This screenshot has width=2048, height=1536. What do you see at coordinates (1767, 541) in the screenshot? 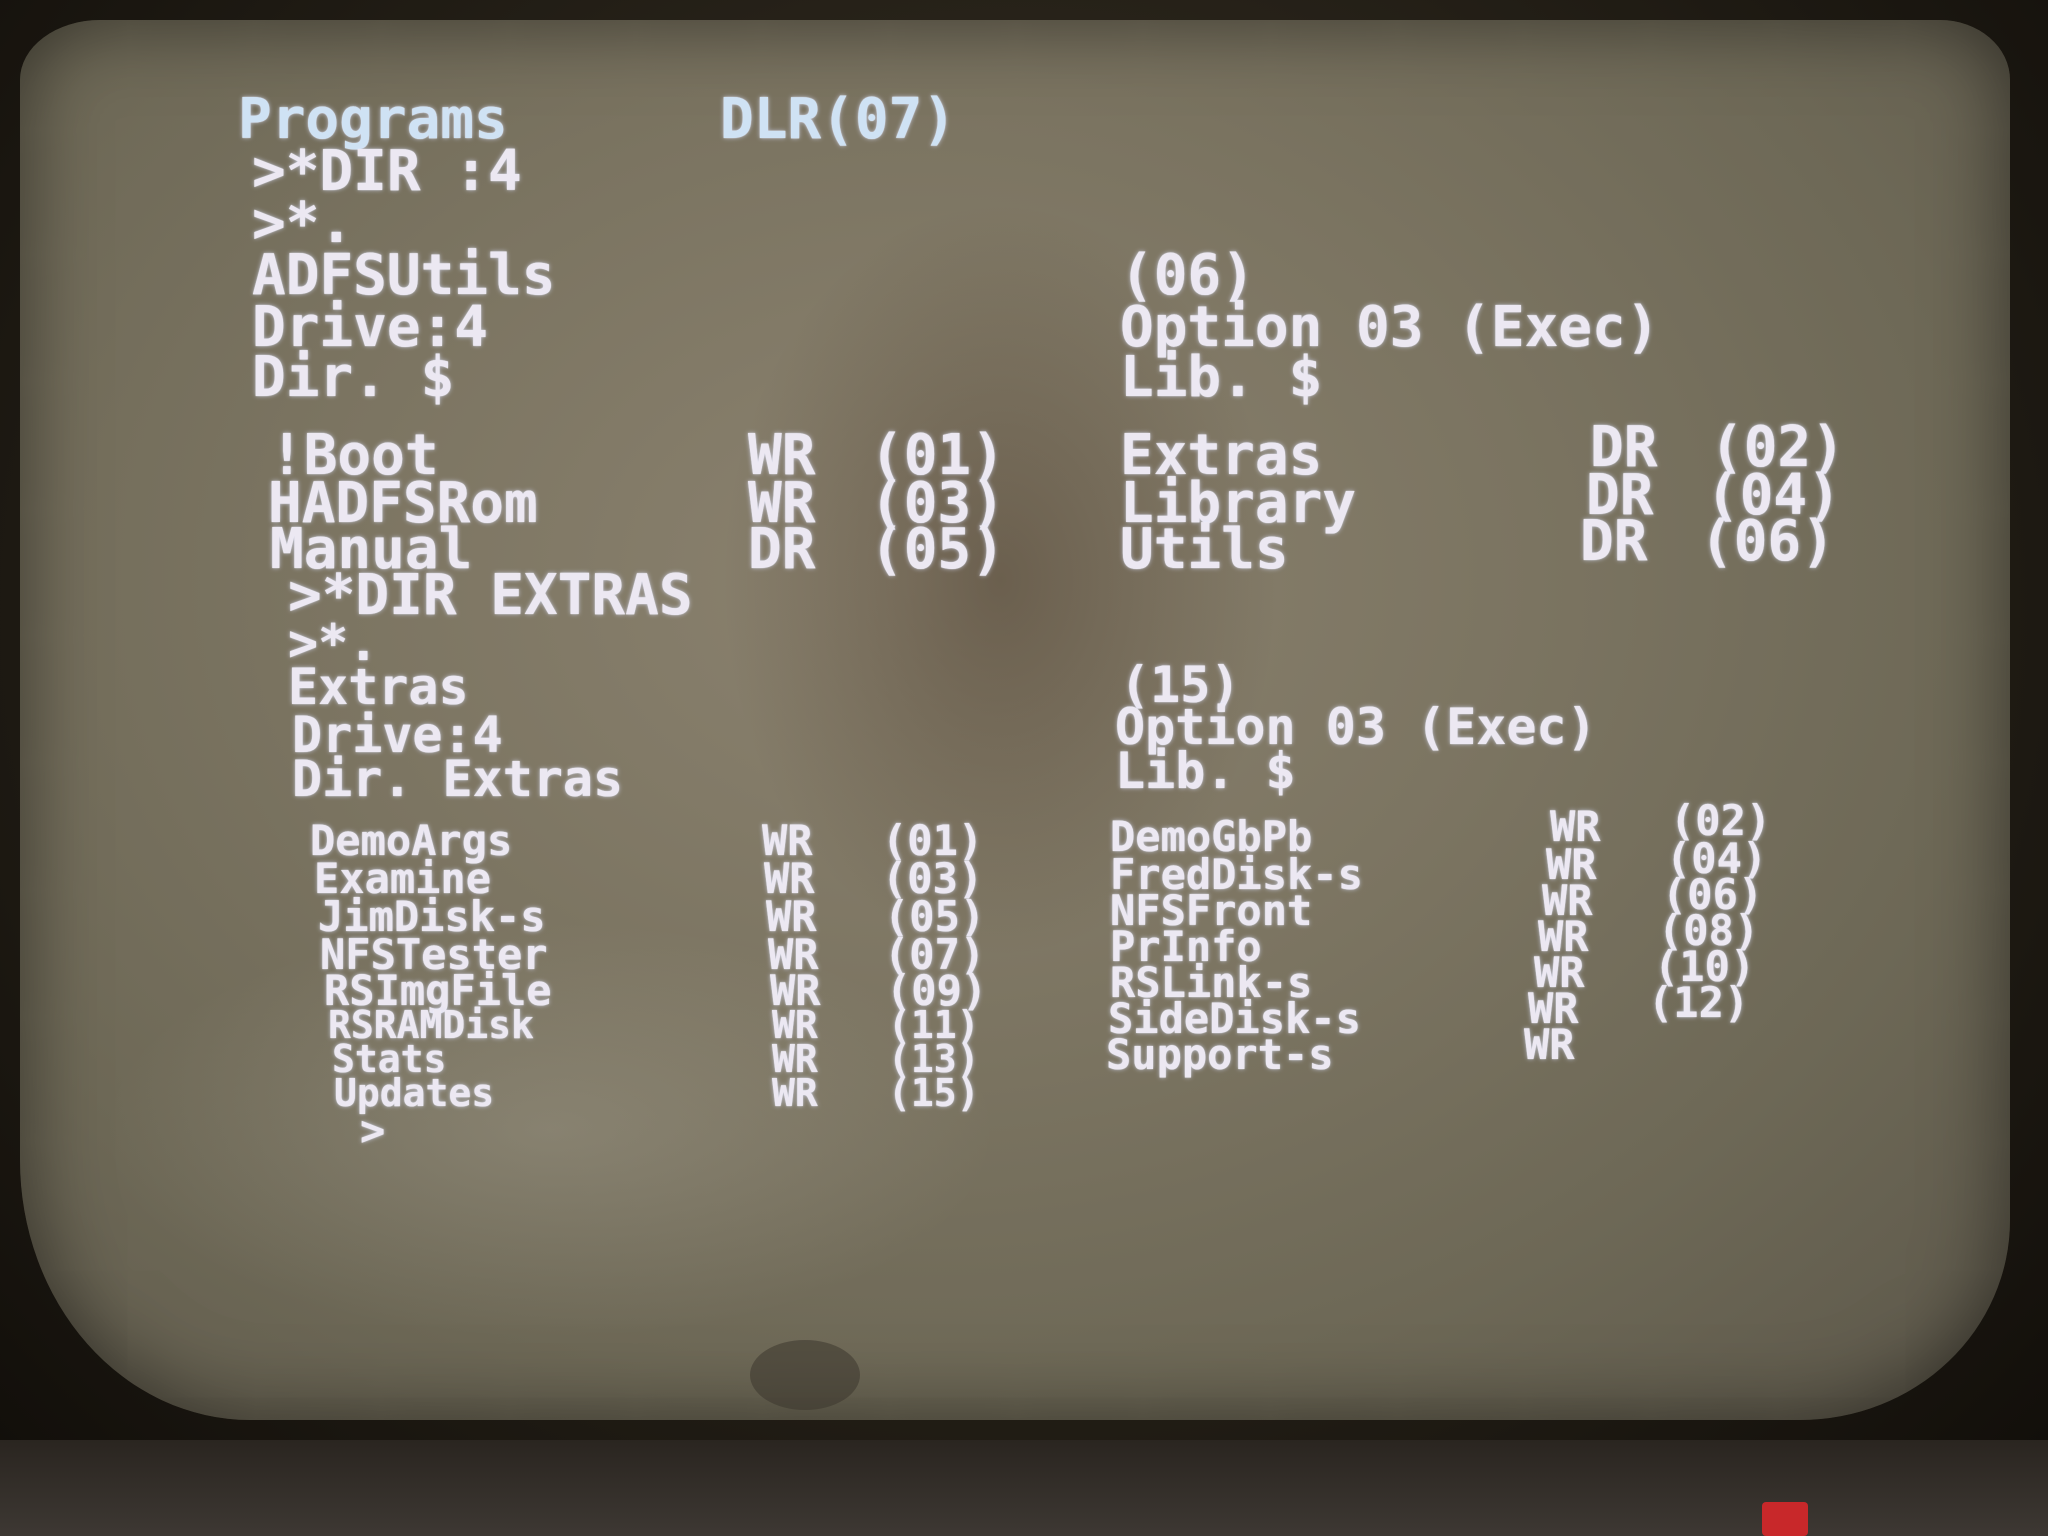
I see `file-seq: (06)` at bounding box center [1767, 541].